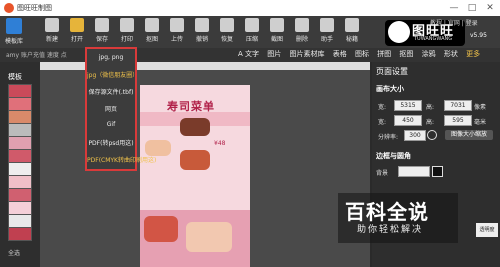 This screenshot has height=267, width=500. I want to click on toolbar-button-label: 助手, so click(326, 39).